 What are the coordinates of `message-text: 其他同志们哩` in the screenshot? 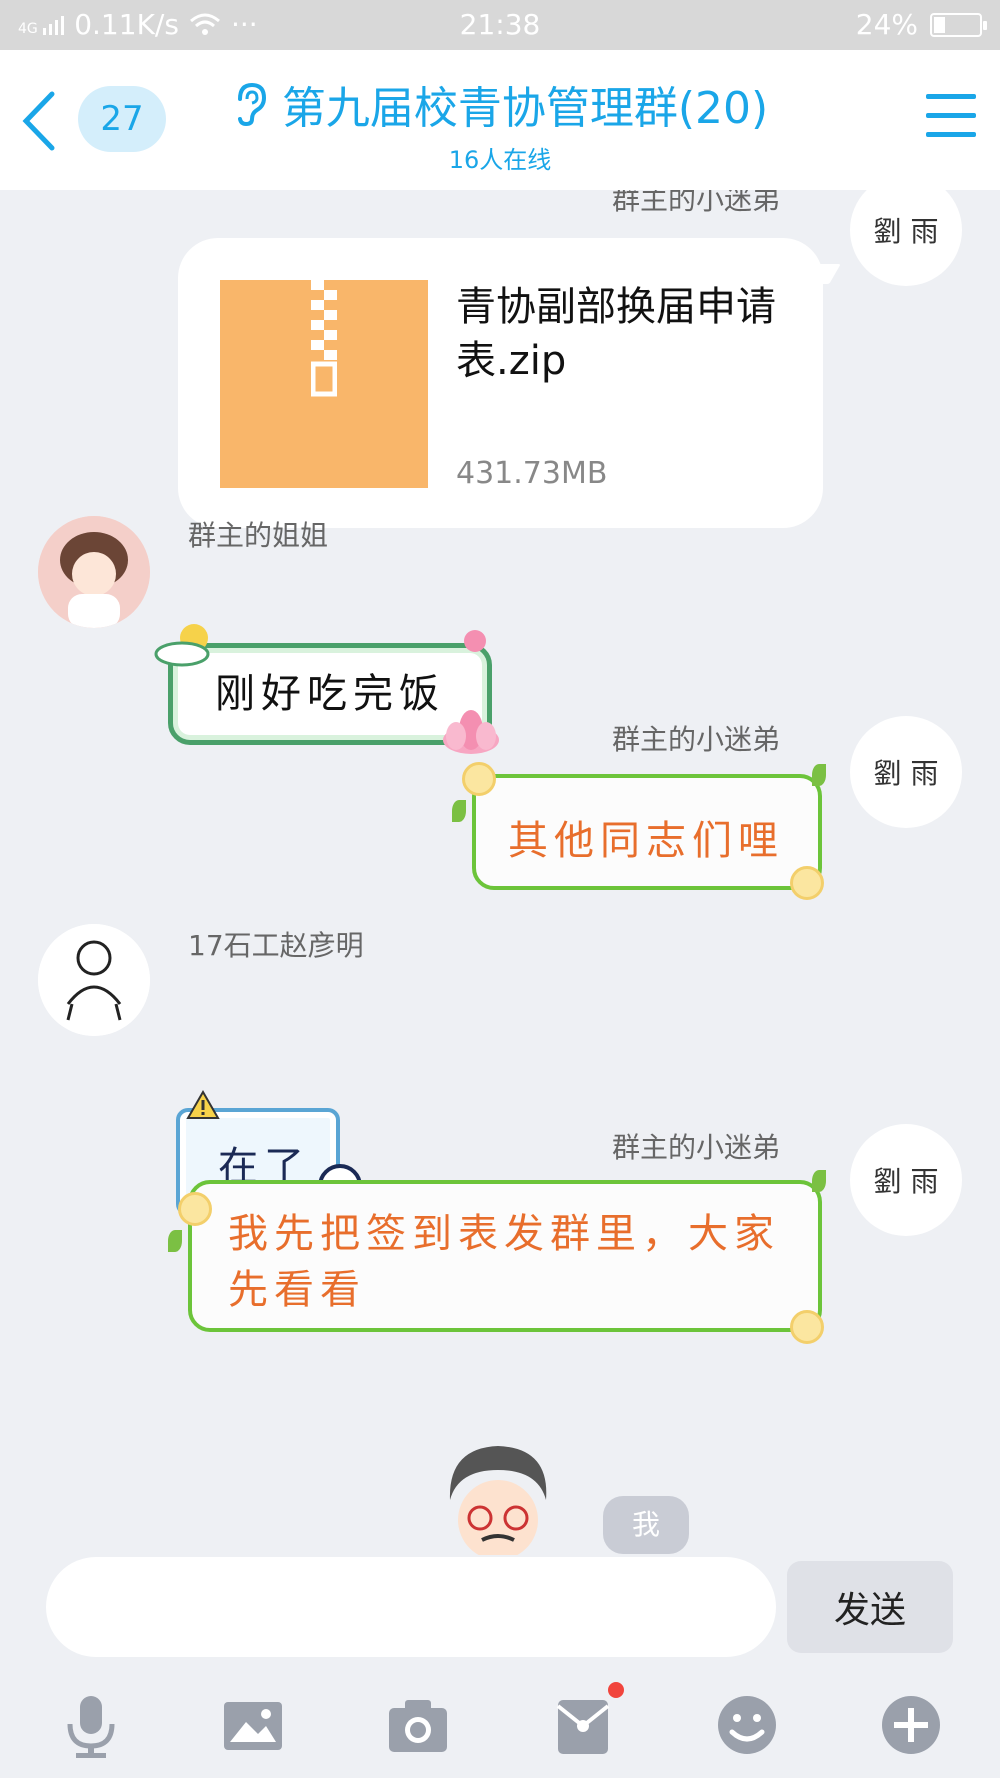 It's located at (646, 841).